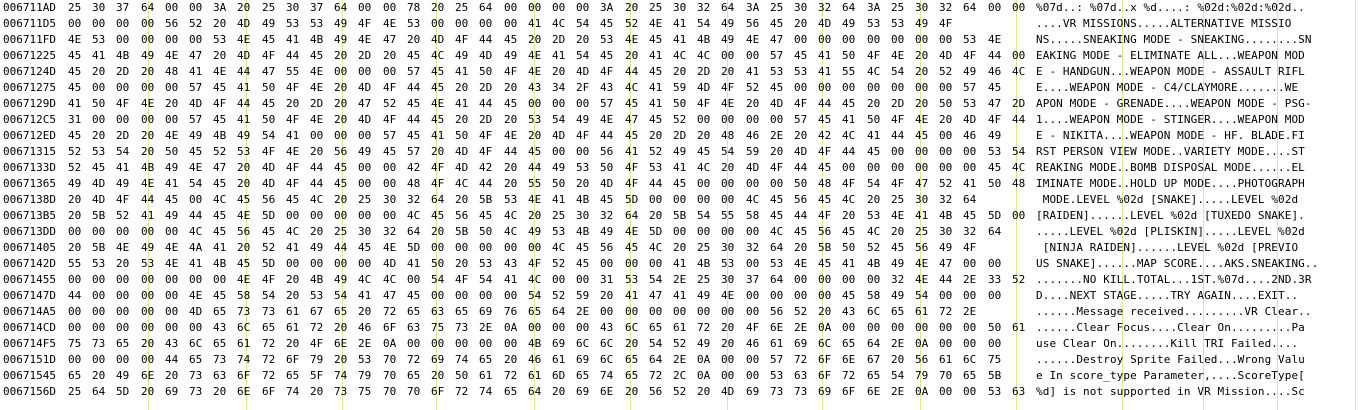  What do you see at coordinates (540, 184) in the screenshot?
I see `hex-byte: 55` at bounding box center [540, 184].